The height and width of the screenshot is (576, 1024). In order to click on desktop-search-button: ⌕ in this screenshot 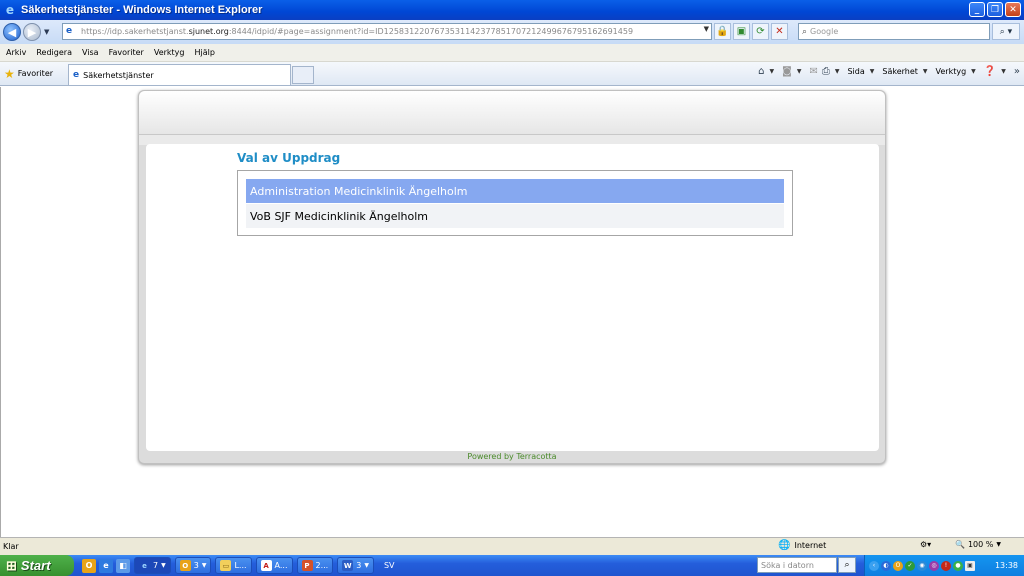, I will do `click(847, 565)`.